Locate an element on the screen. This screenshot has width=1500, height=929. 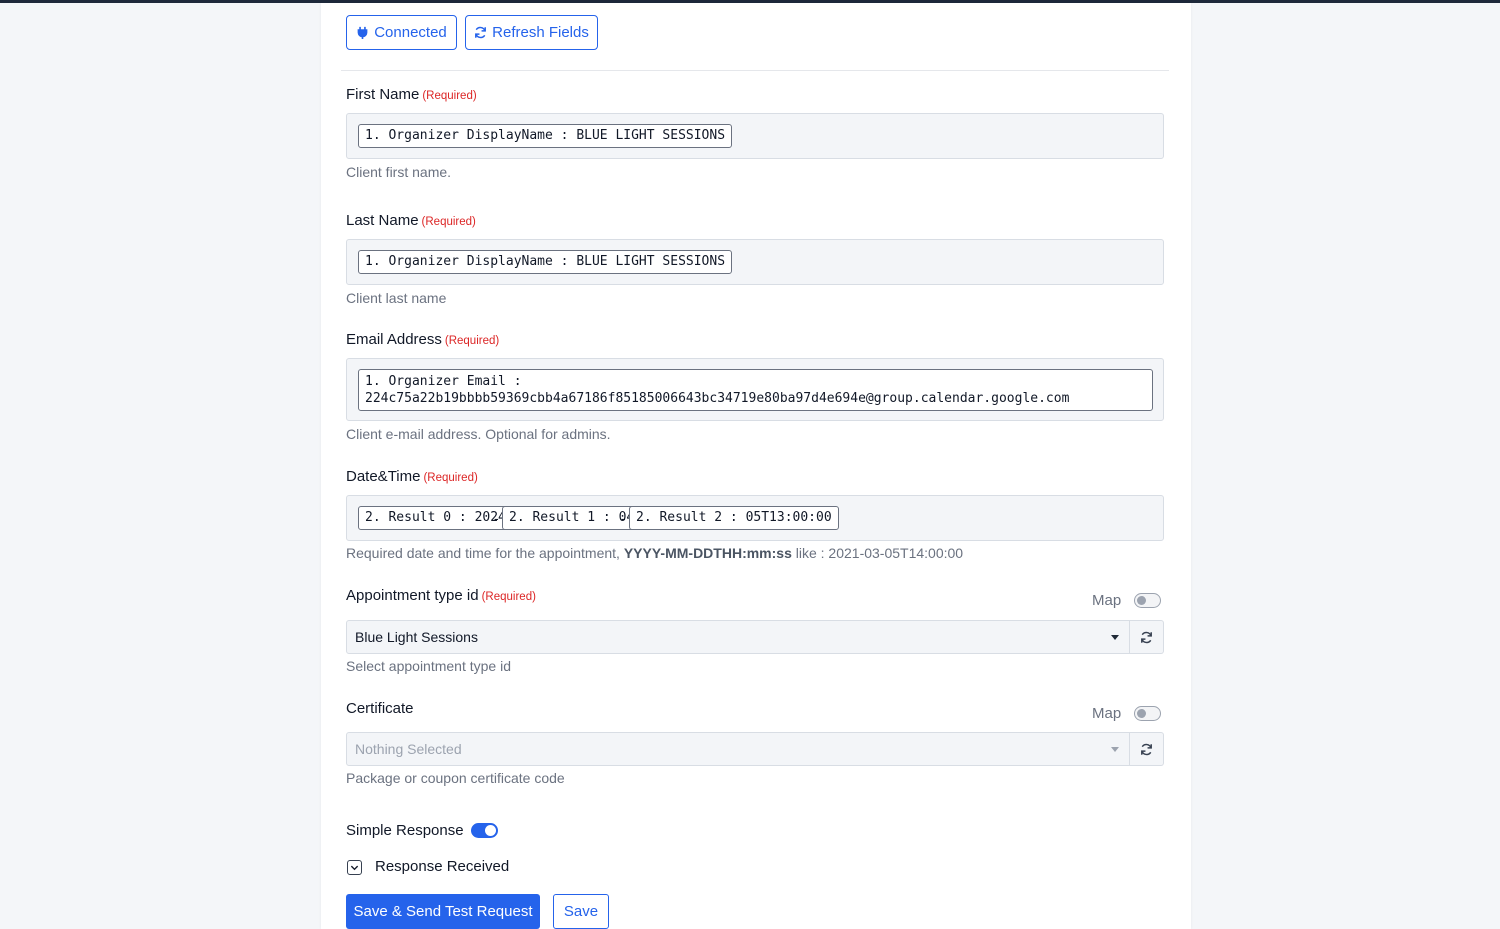
certificate-label-text: Certificate is located at coordinates (380, 708).